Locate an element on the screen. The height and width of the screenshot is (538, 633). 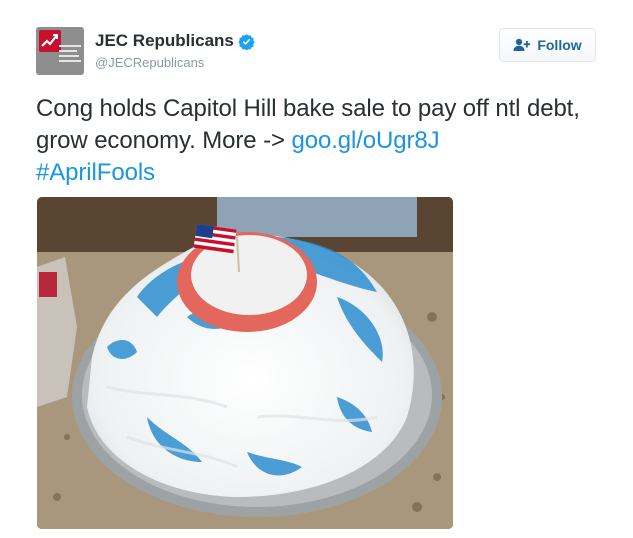
follow-button: Follow is located at coordinates (547, 45).